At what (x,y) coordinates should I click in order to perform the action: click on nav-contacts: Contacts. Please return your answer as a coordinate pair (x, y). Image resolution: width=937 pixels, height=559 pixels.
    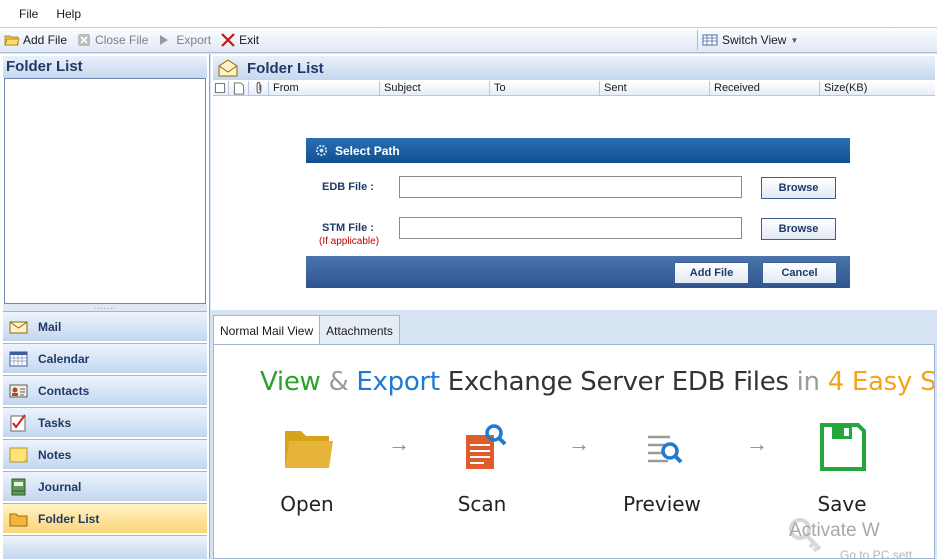
    Looking at the image, I should click on (105, 390).